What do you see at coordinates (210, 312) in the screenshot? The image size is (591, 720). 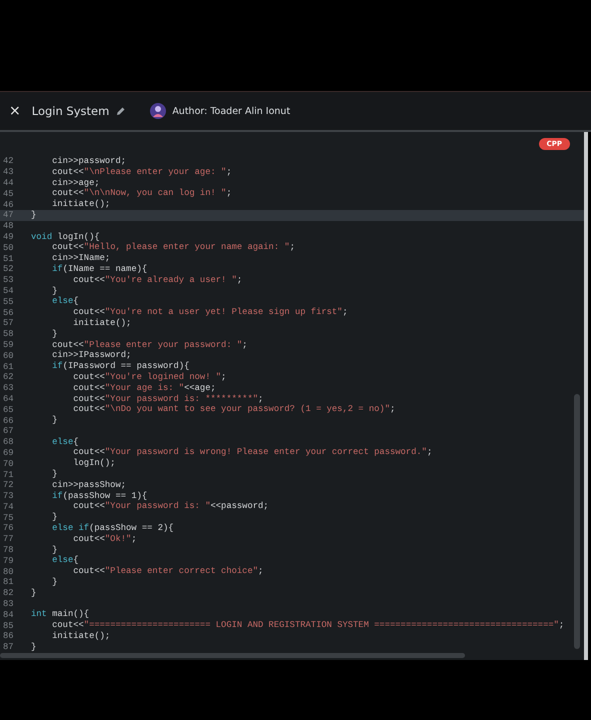 I see `code-line: cout<<"You're not a user yet! Please sign up first";` at bounding box center [210, 312].